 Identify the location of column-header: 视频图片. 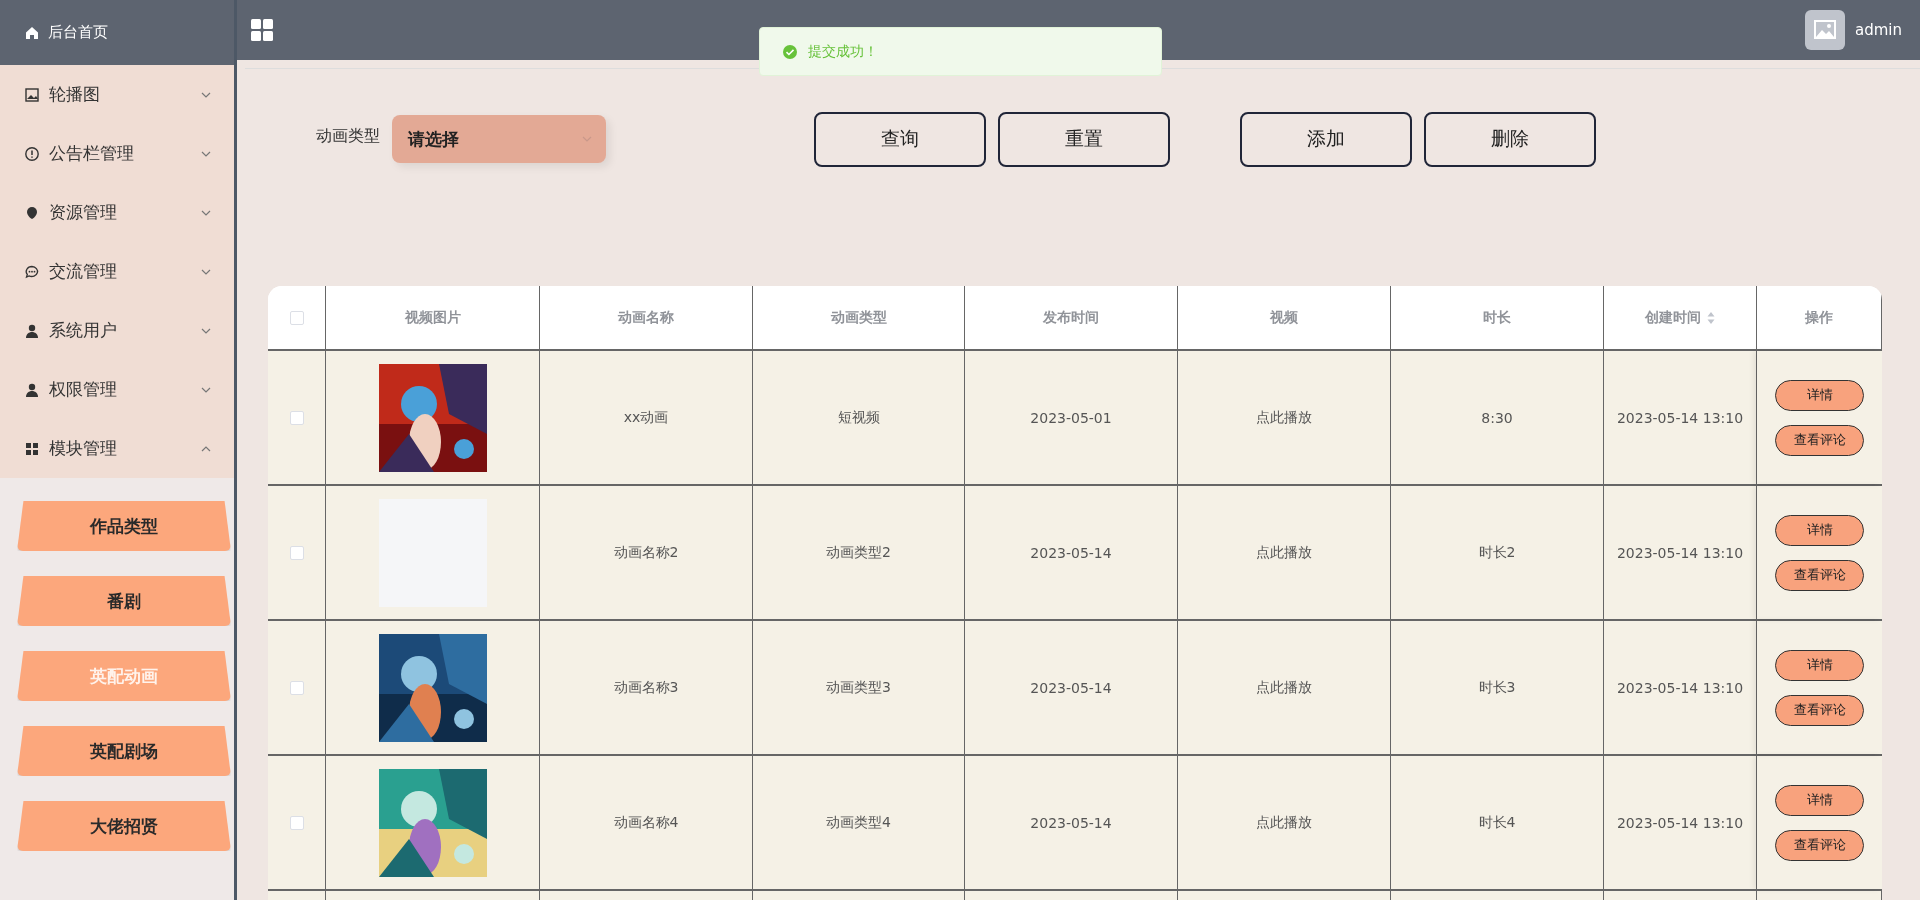
(433, 317).